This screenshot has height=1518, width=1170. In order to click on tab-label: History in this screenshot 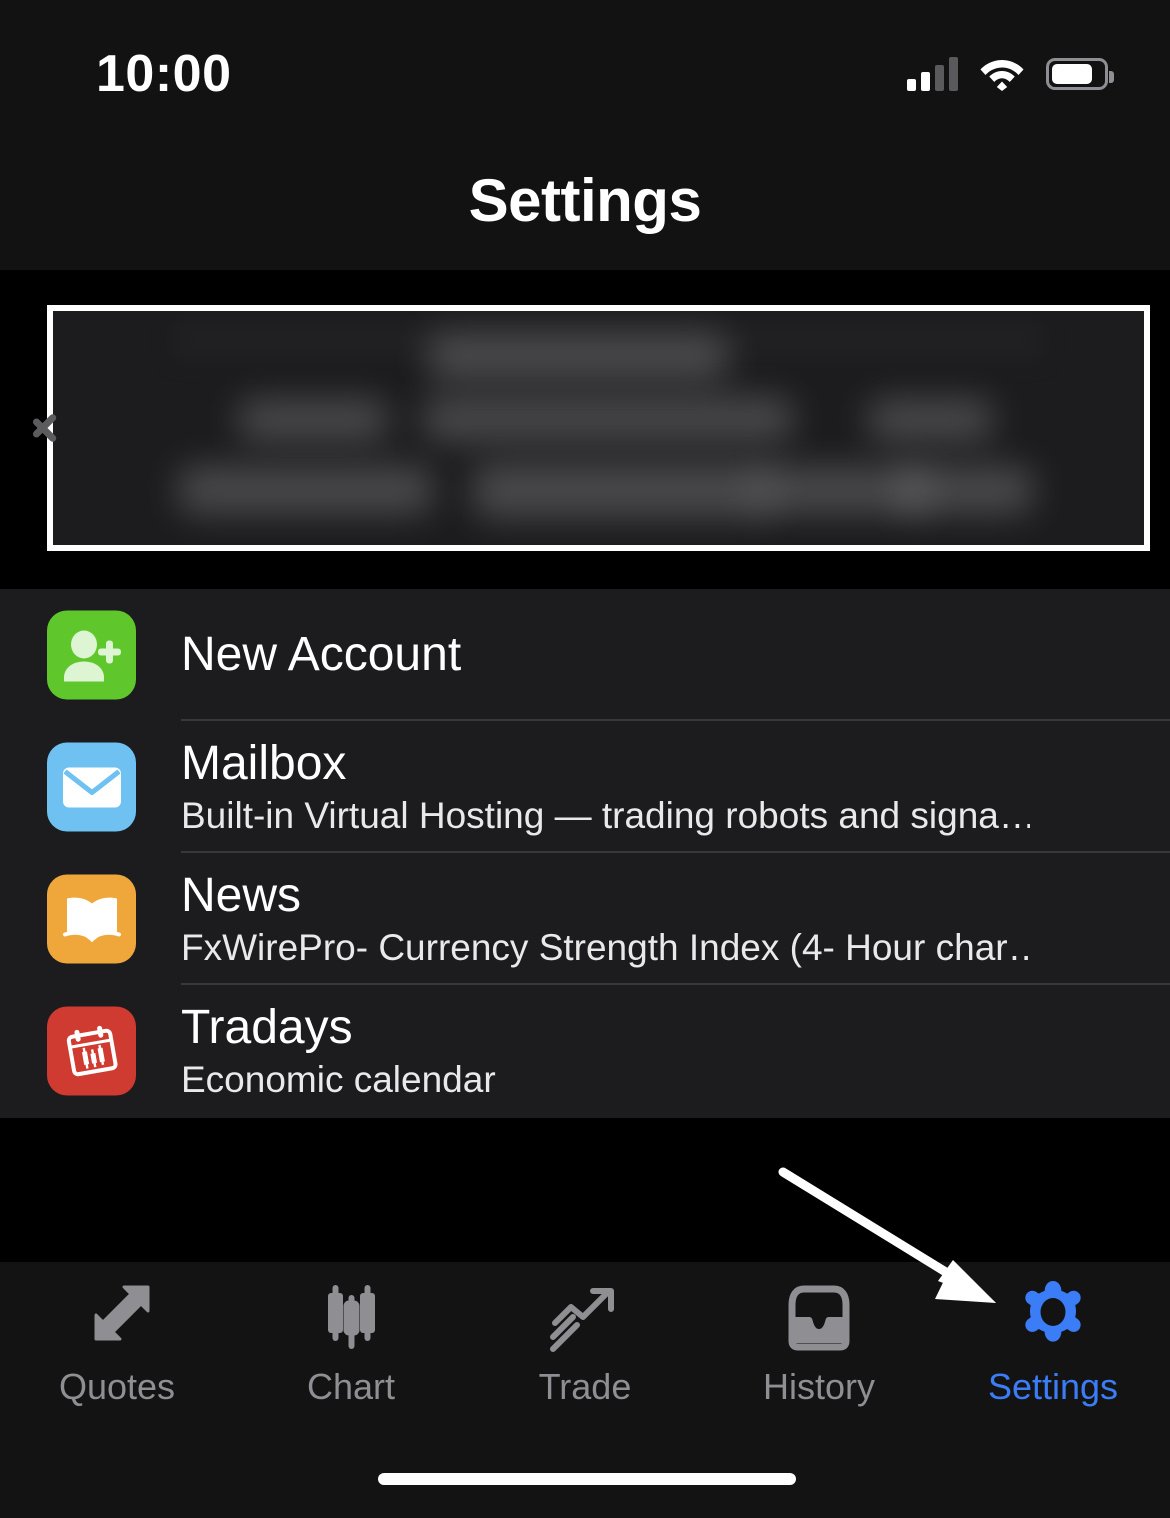, I will do `click(818, 1386)`.